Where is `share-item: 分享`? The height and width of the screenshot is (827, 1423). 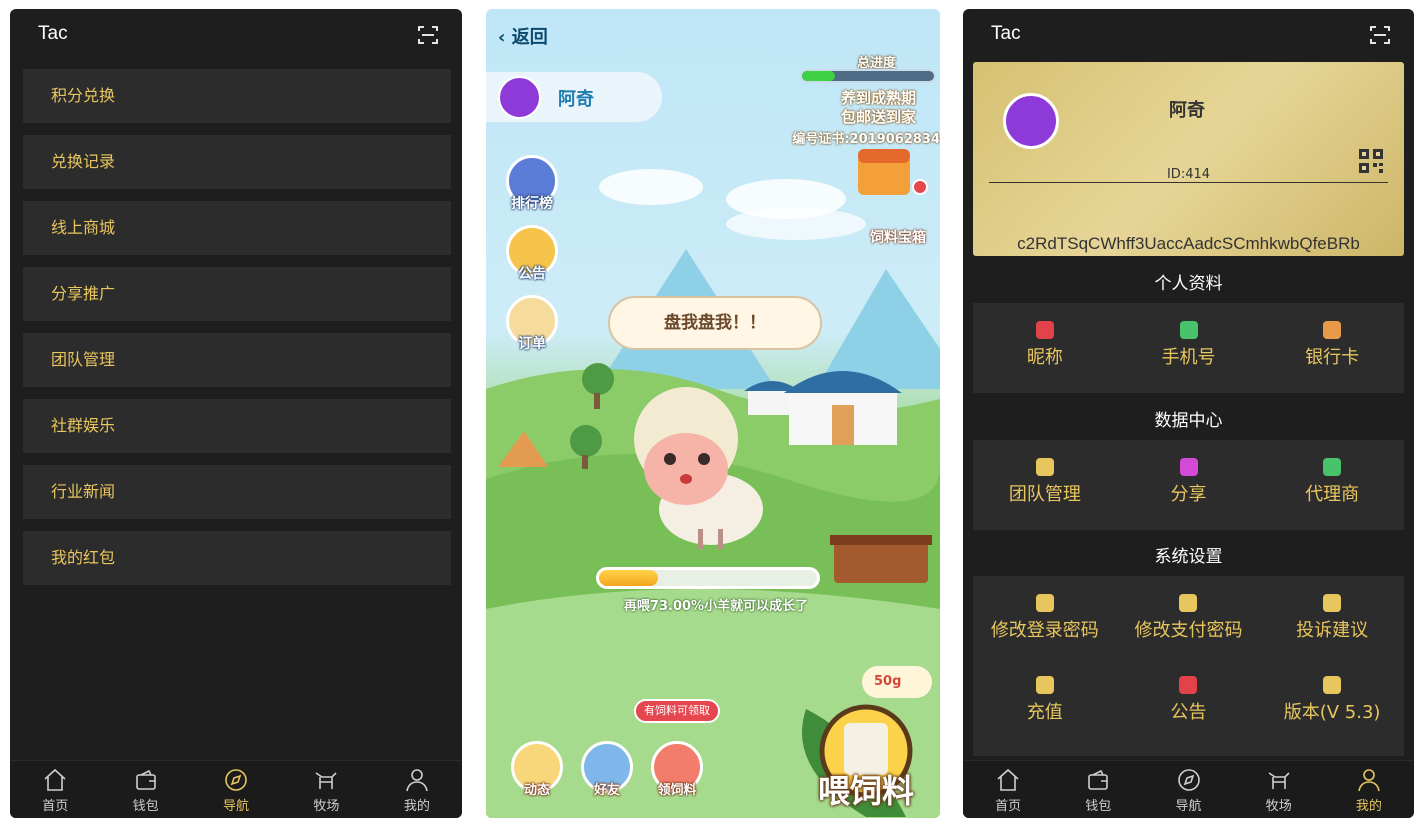 share-item: 分享 is located at coordinates (1189, 485).